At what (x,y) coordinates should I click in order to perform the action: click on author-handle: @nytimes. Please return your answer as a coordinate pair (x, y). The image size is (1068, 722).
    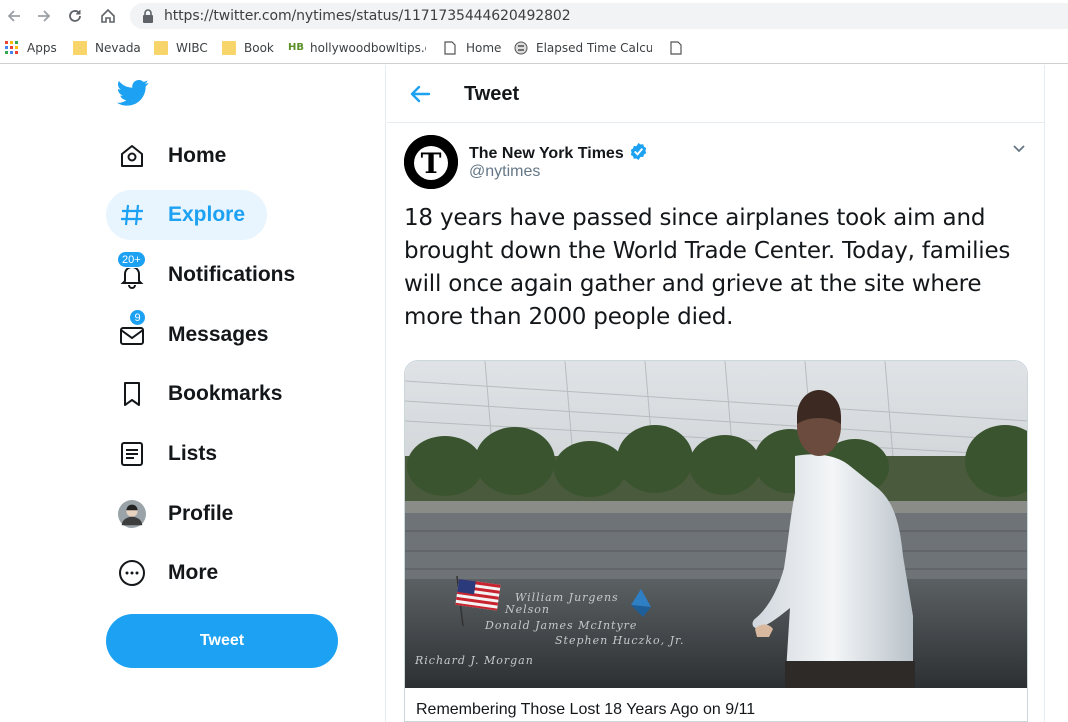
    Looking at the image, I should click on (504, 172).